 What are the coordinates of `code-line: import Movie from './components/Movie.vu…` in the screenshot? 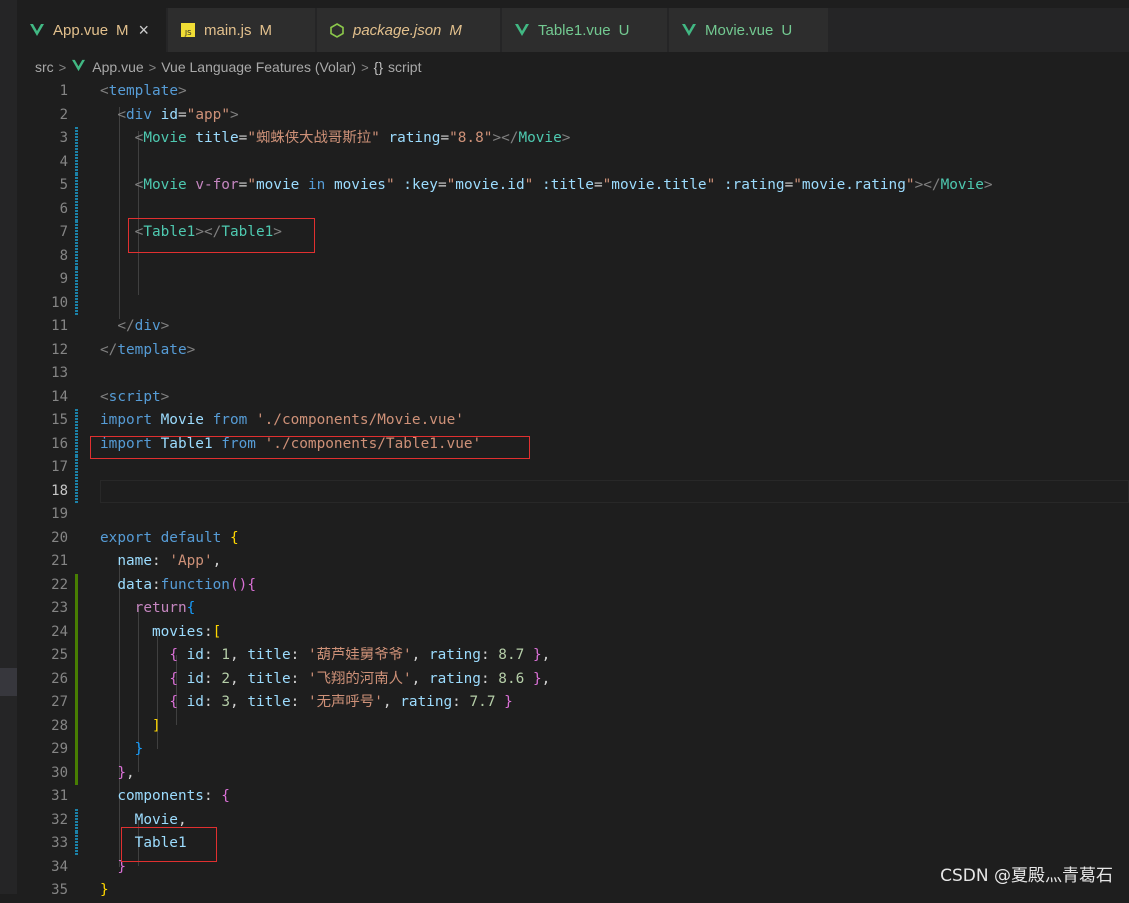 It's located at (282, 420).